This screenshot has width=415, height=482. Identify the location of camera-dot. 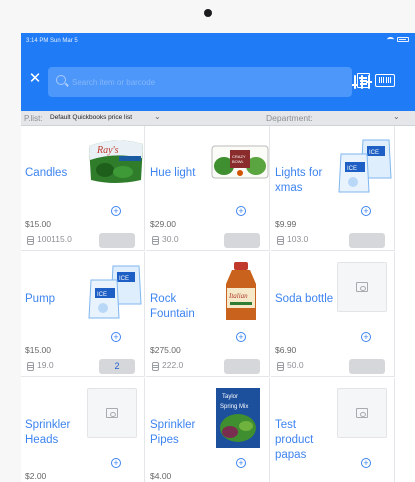
(208, 13).